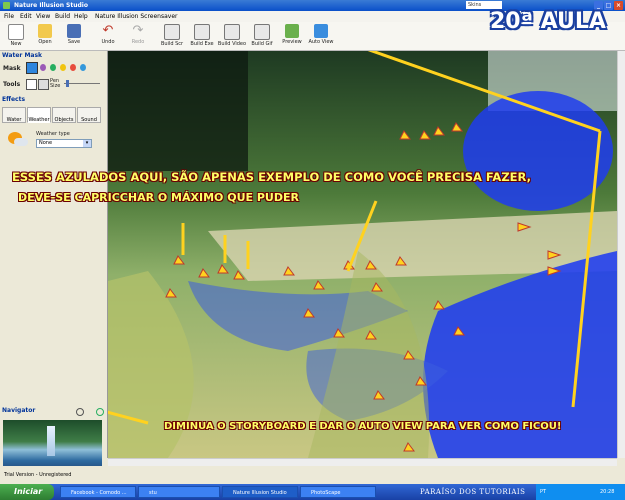 The width and height of the screenshot is (625, 500). I want to click on pen-size-slider, so click(82, 83).